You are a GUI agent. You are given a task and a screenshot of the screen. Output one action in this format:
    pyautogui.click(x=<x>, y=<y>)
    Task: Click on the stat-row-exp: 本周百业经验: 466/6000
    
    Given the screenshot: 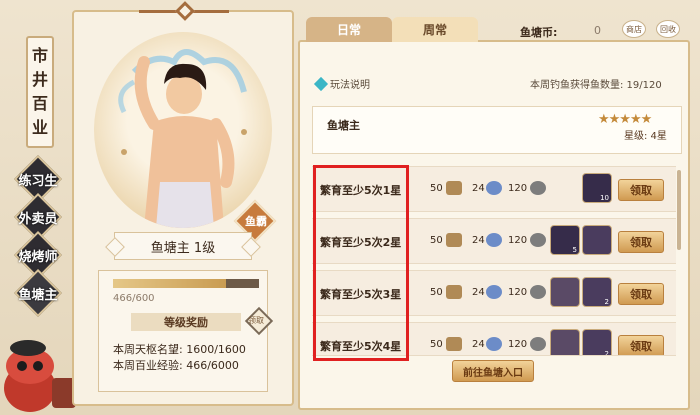 What is the action you would take?
    pyautogui.click(x=176, y=365)
    